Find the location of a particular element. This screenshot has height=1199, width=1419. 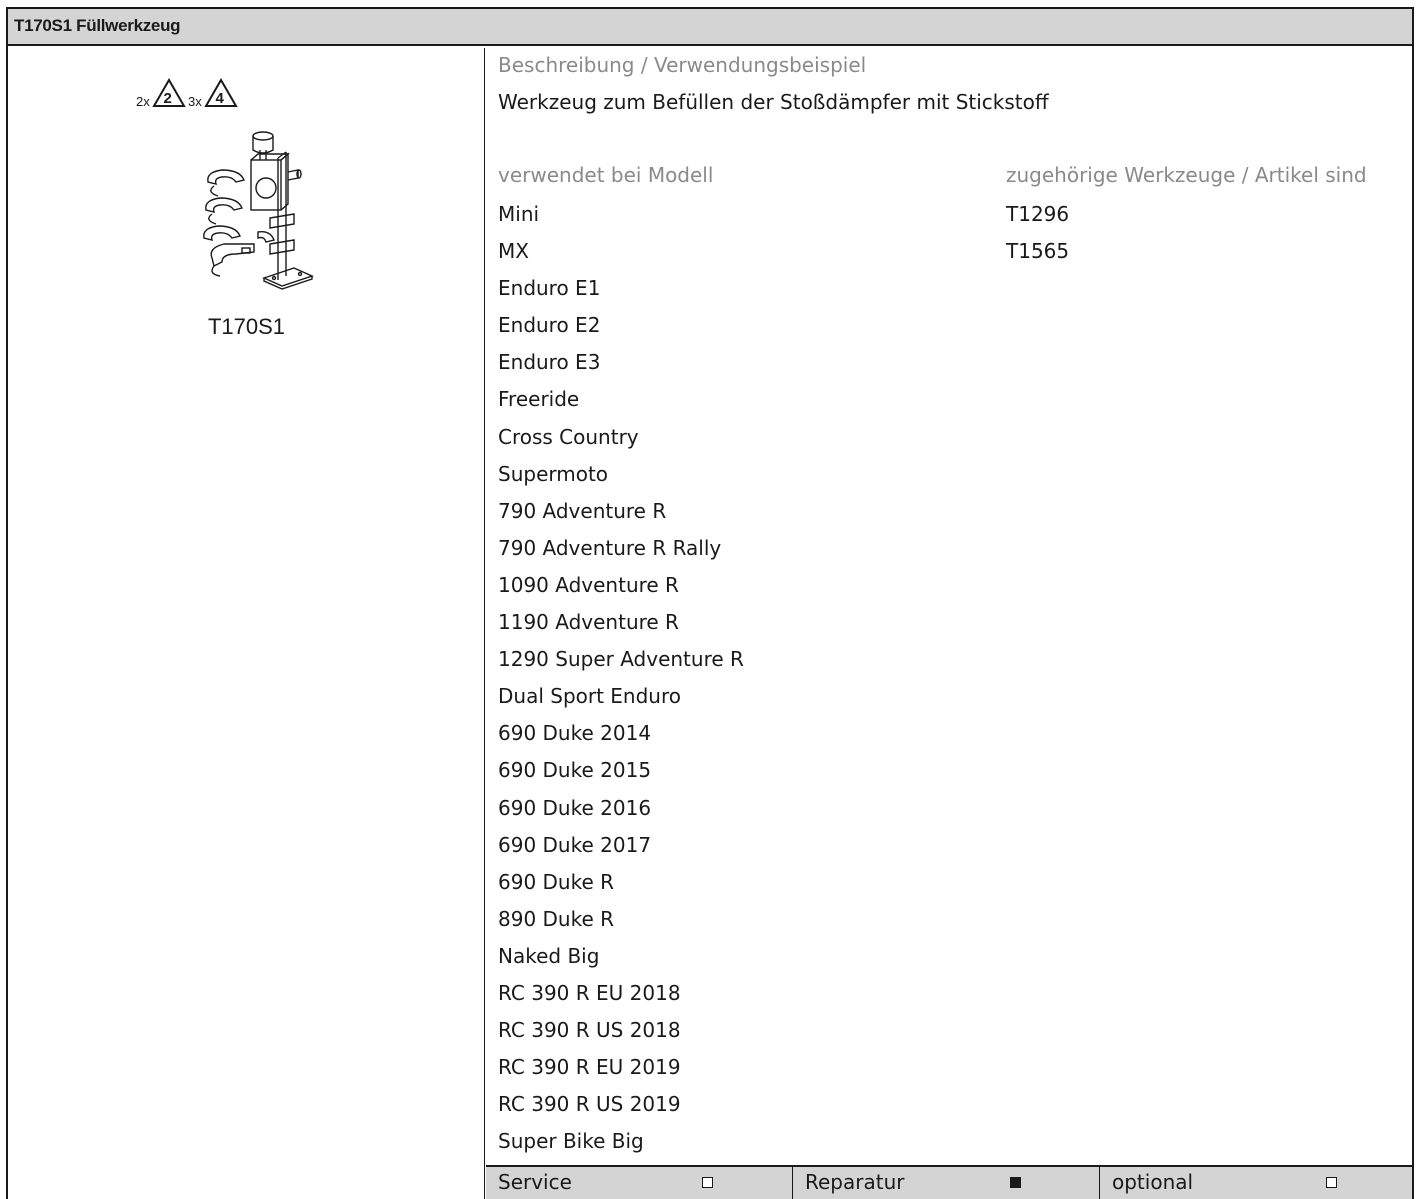

list-item: Naked Big is located at coordinates (549, 955).